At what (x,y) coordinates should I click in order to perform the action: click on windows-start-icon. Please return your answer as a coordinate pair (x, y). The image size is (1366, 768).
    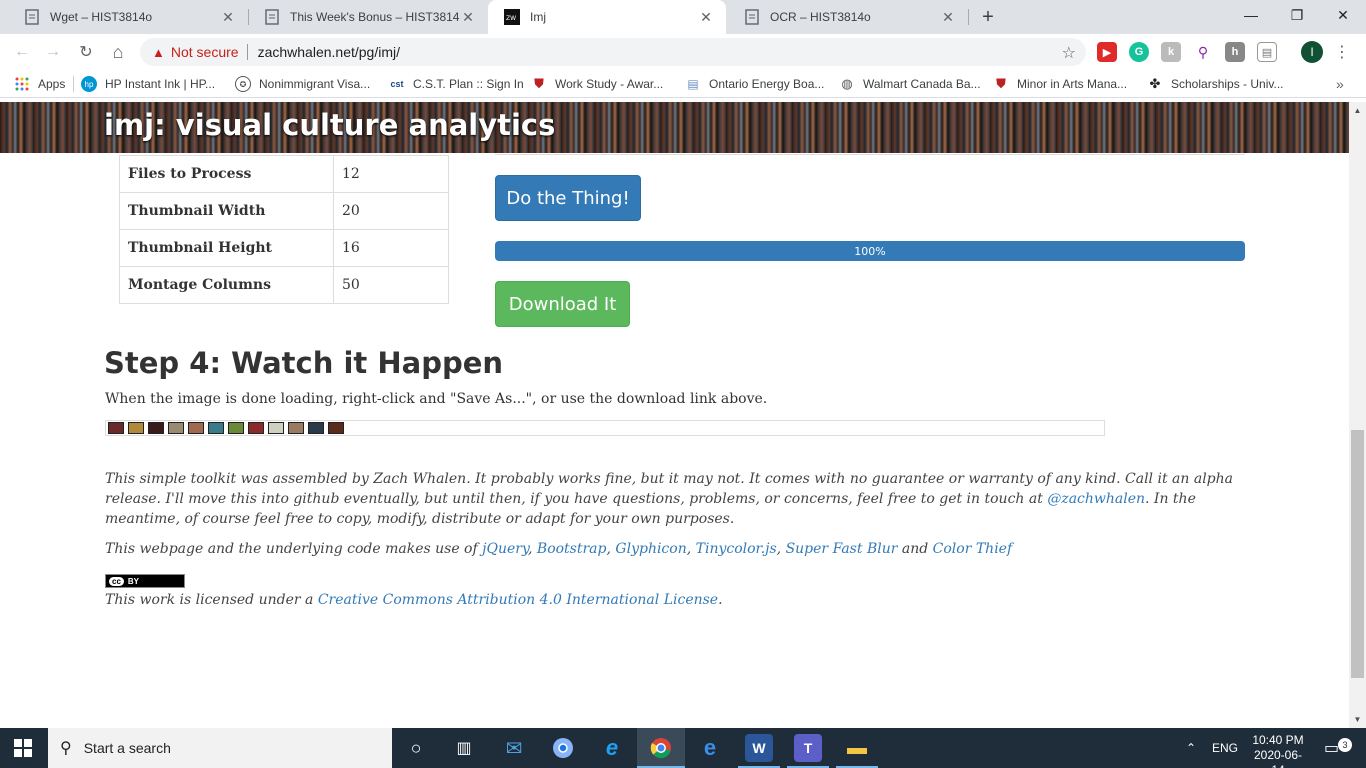
    Looking at the image, I should click on (23, 748).